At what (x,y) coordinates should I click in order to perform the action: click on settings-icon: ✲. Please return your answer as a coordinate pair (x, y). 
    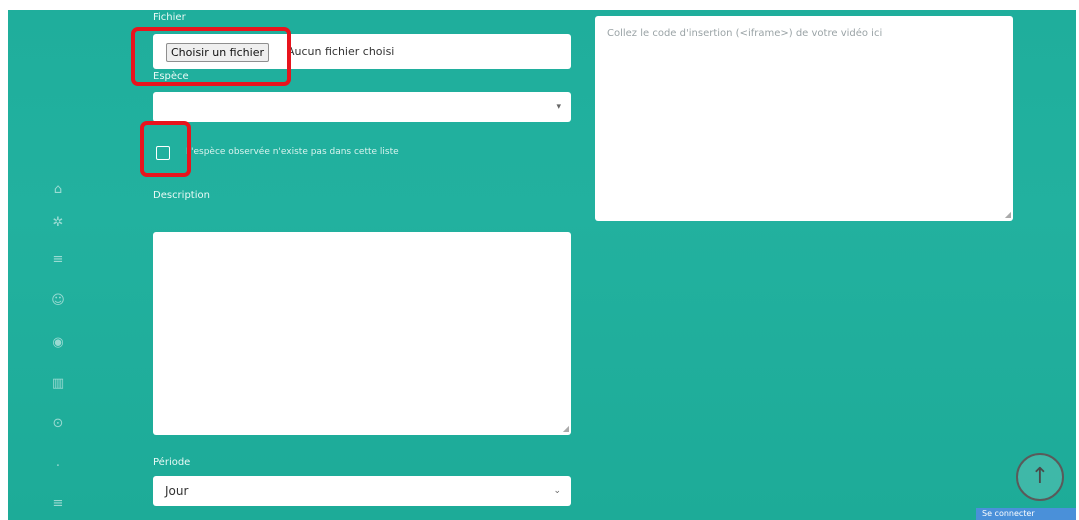
    Looking at the image, I should click on (58, 223).